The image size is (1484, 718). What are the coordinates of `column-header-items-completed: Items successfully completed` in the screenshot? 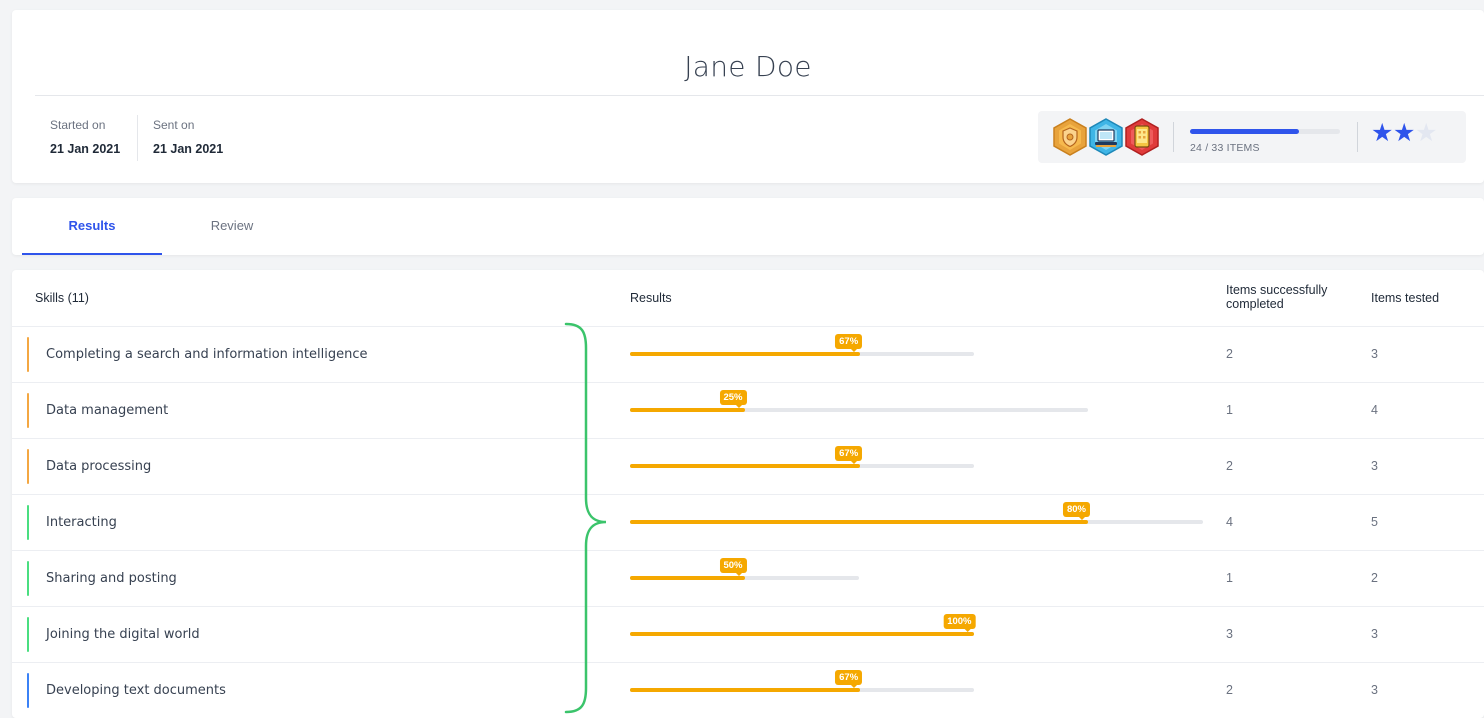 It's located at (1277, 297).